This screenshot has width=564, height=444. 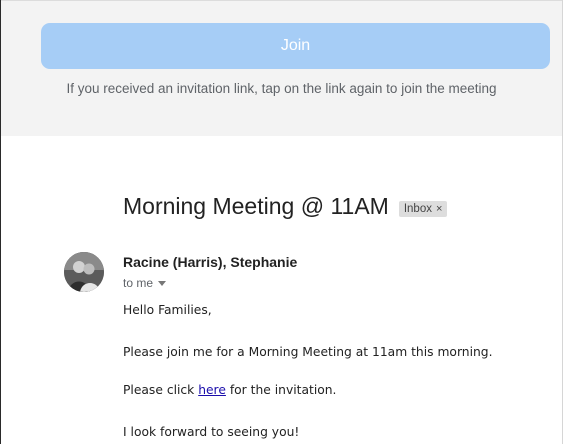 What do you see at coordinates (211, 432) in the screenshot?
I see `body-line-3: I look forward to seeing you!` at bounding box center [211, 432].